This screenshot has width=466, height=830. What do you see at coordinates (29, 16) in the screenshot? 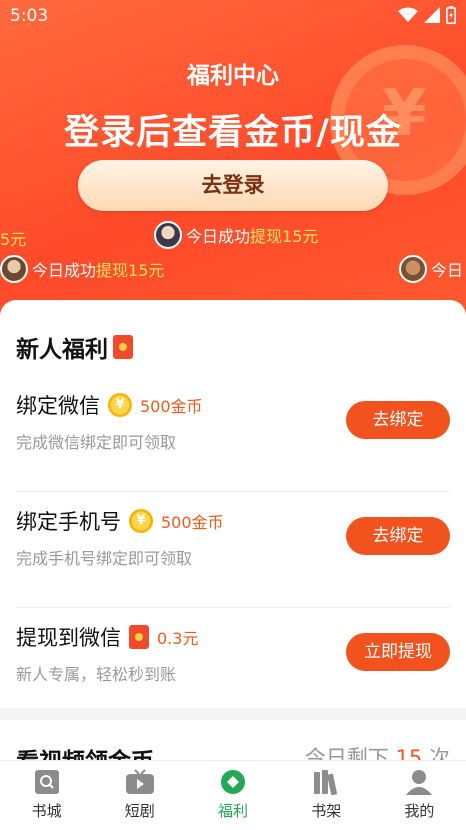
I see `status-time: 5:03` at bounding box center [29, 16].